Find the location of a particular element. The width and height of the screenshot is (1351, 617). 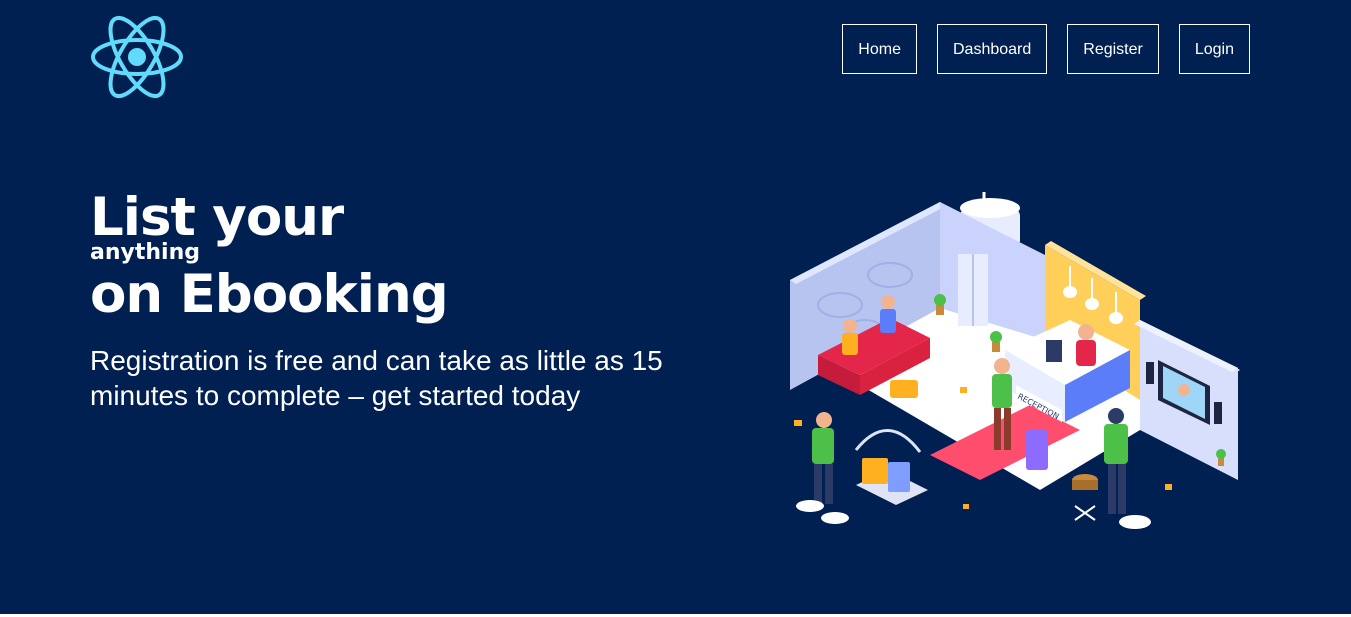

nav-login-button: Login is located at coordinates (1214, 49).